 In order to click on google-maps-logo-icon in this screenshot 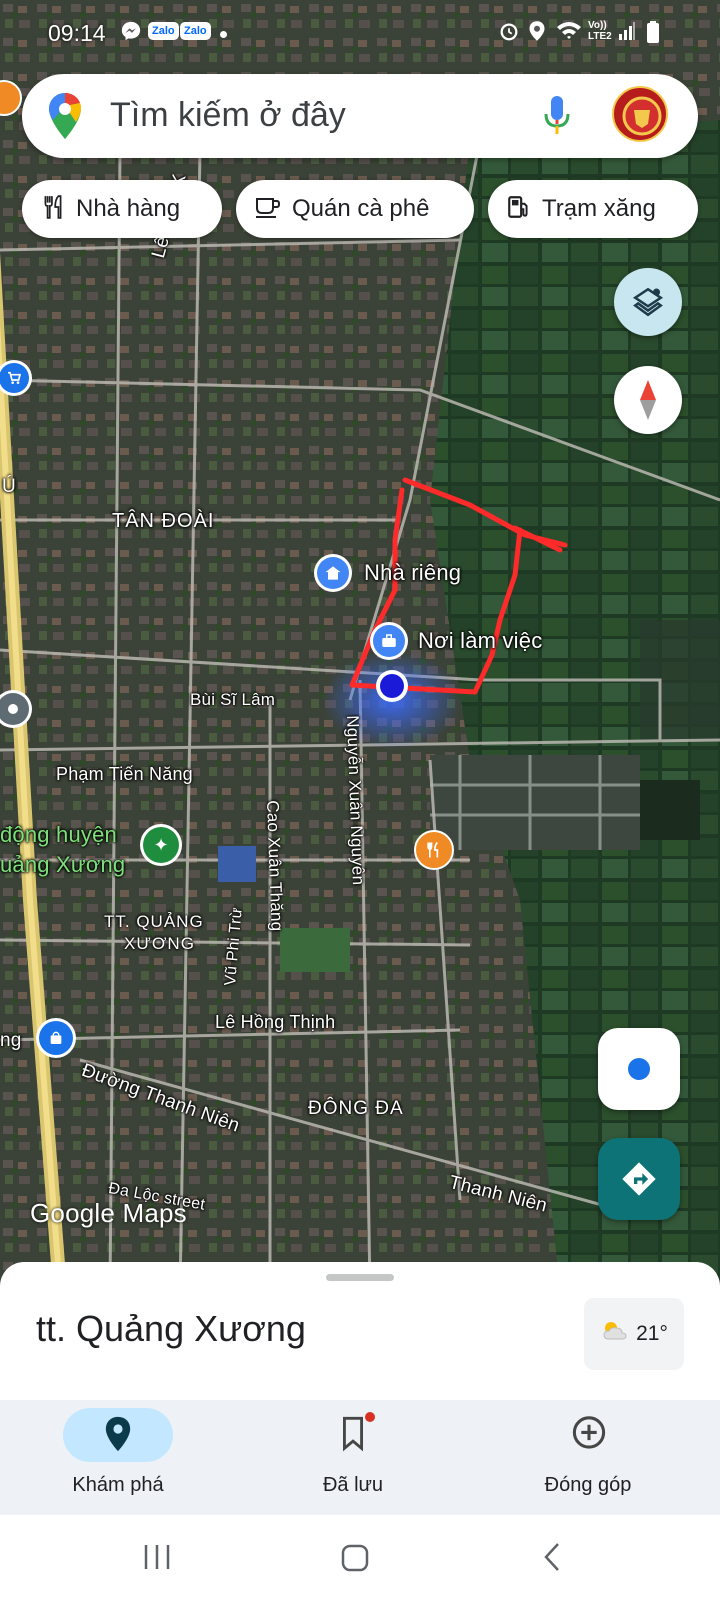, I will do `click(65, 118)`.